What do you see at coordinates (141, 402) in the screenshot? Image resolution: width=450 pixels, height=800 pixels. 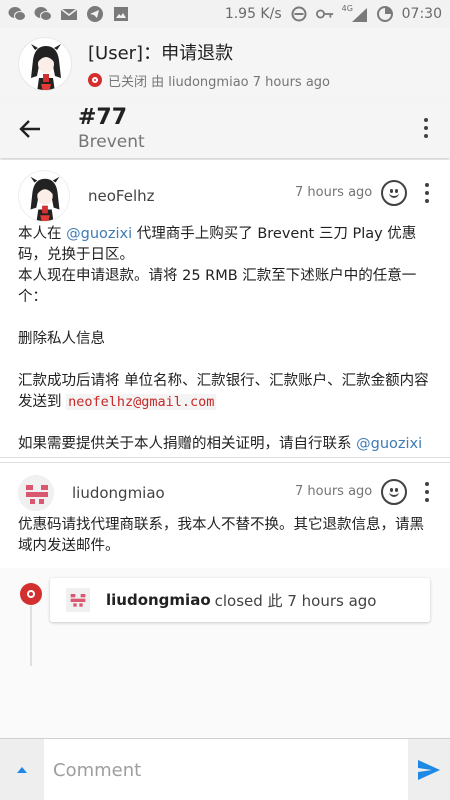 I see `email-link: neofelhz@gmail.com` at bounding box center [141, 402].